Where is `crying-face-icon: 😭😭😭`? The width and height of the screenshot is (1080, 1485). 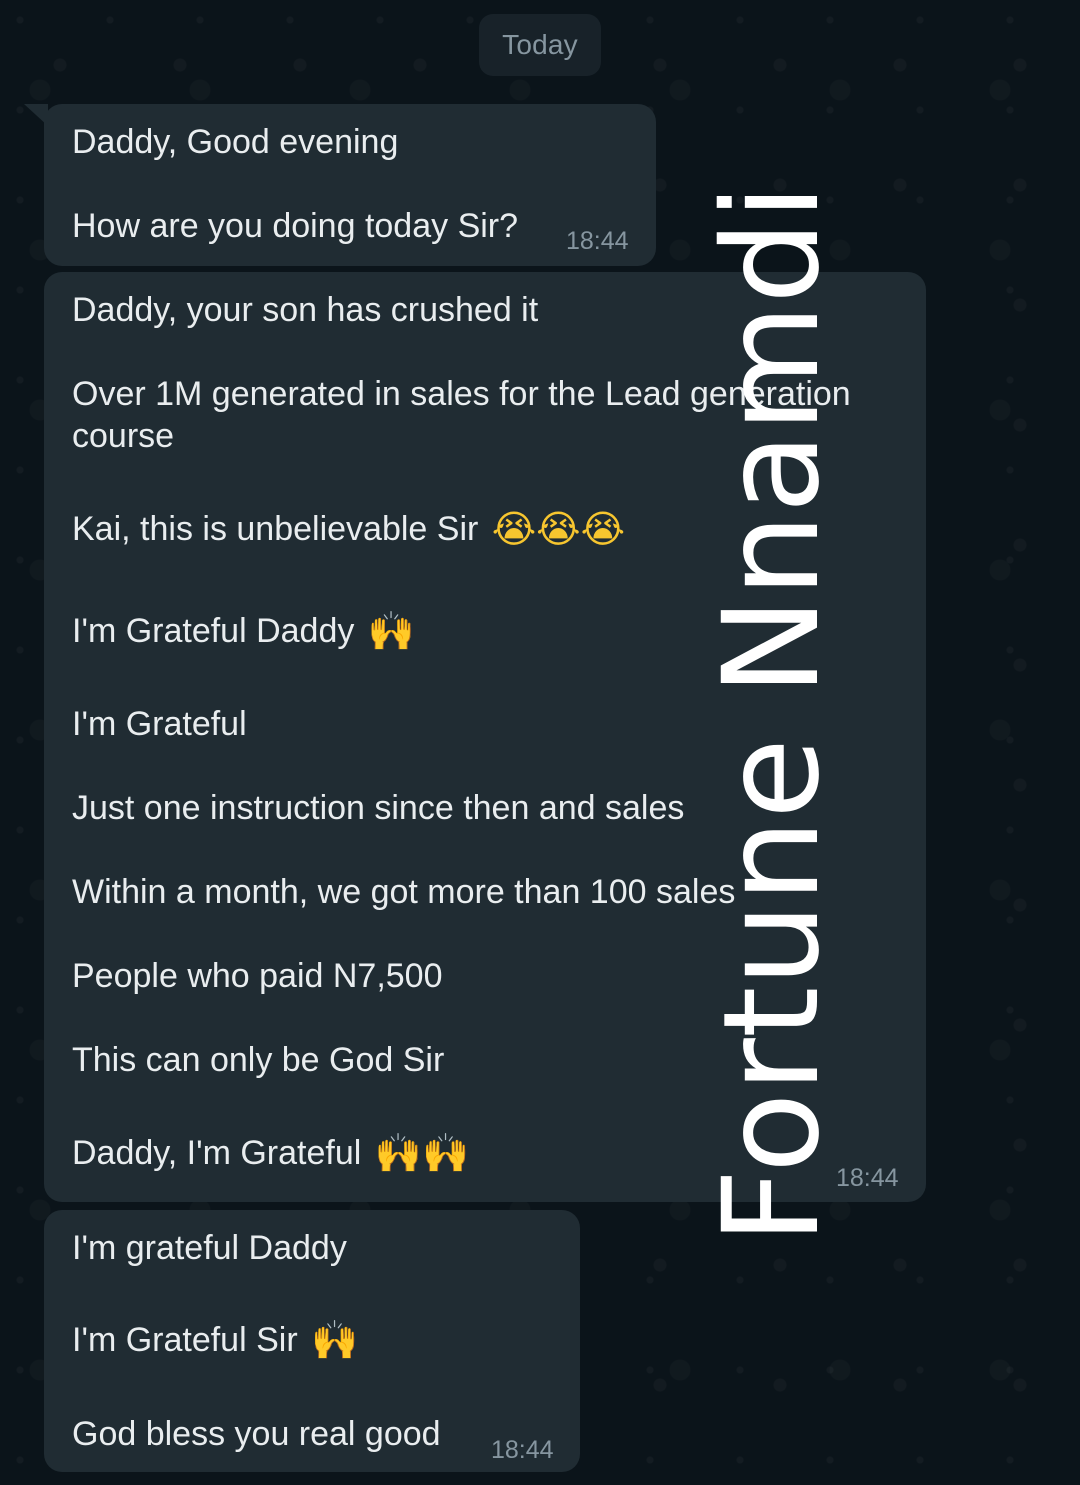 crying-face-icon: 😭😭😭 is located at coordinates (558, 529).